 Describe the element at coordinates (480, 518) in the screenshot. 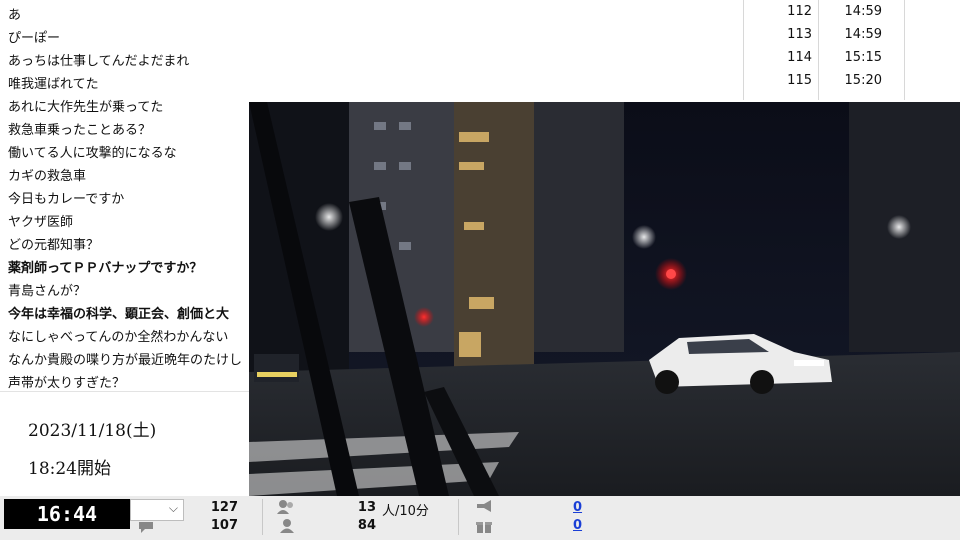

I see `status-bar: 16:44 ⌵ 127 107 13 人/10分 84 0 0` at that location.